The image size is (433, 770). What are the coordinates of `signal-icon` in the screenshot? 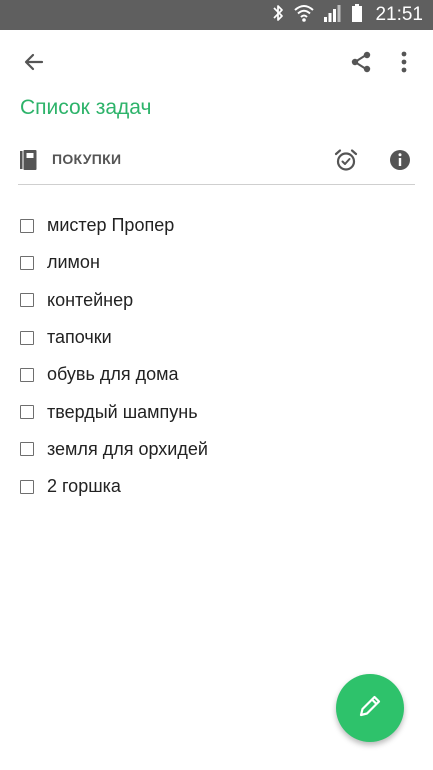 It's located at (333, 15).